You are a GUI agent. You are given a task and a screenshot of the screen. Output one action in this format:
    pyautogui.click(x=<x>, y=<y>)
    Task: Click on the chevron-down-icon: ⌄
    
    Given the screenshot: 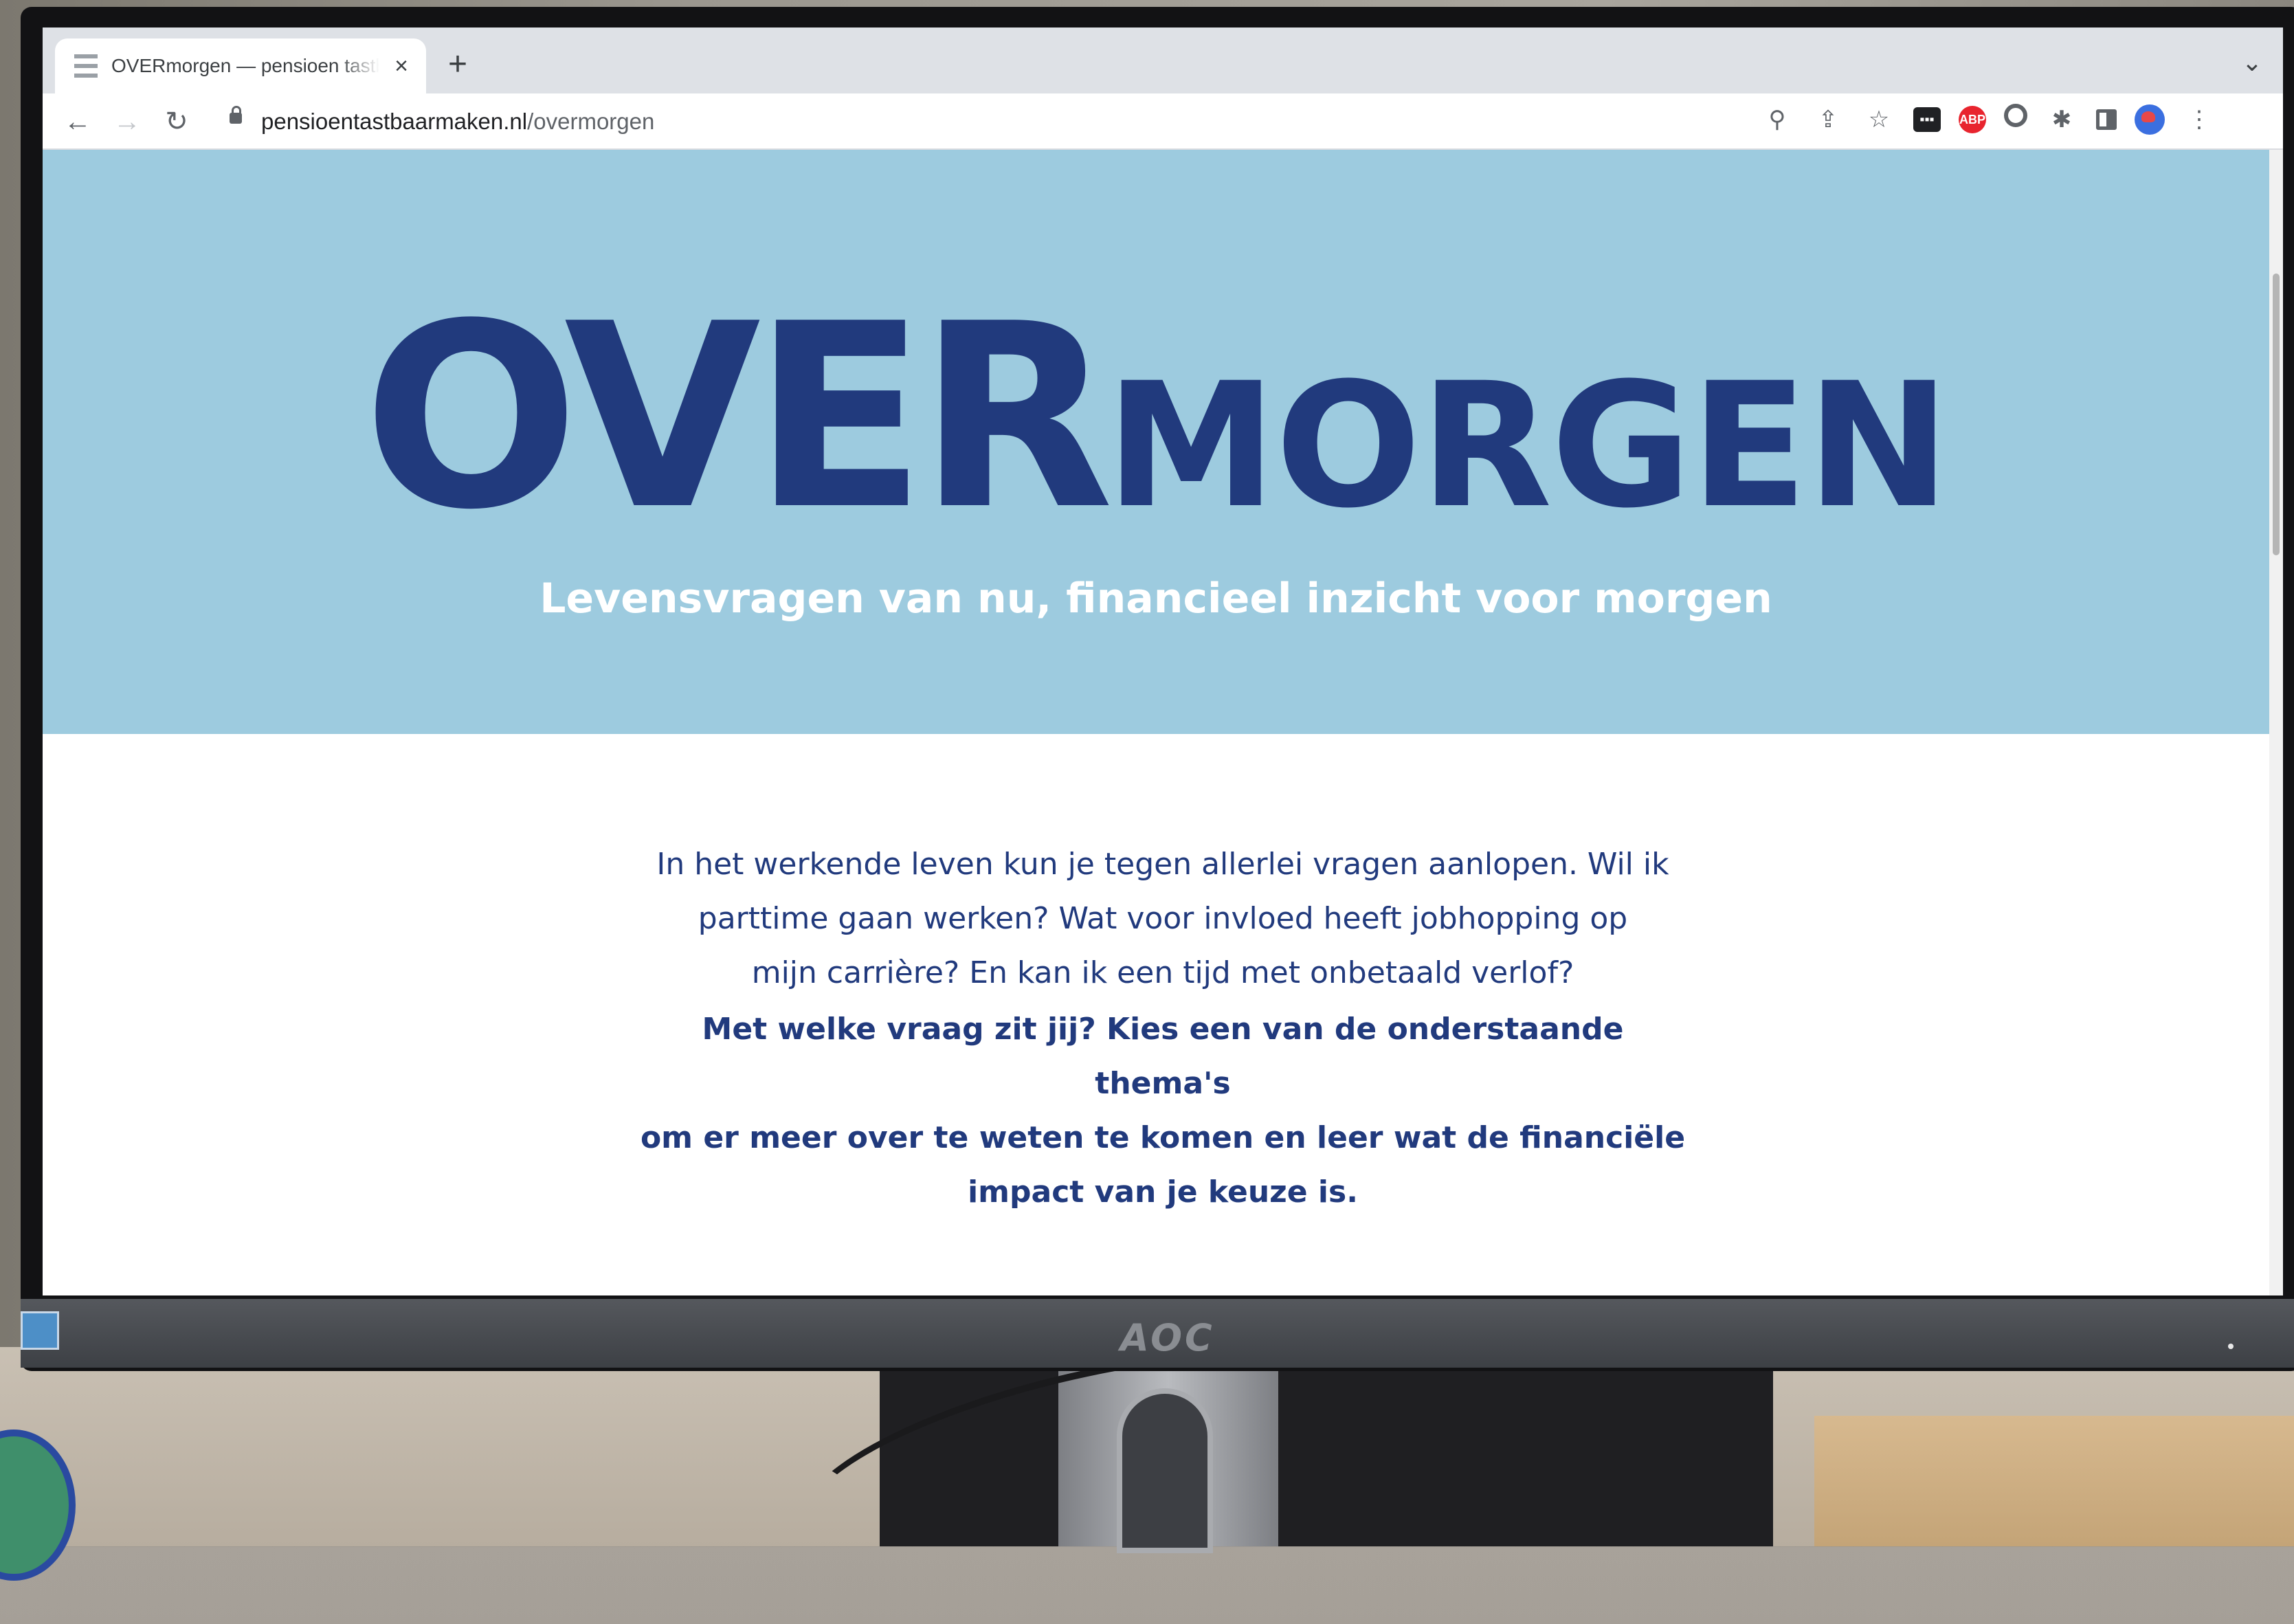 What is the action you would take?
    pyautogui.click(x=2252, y=62)
    